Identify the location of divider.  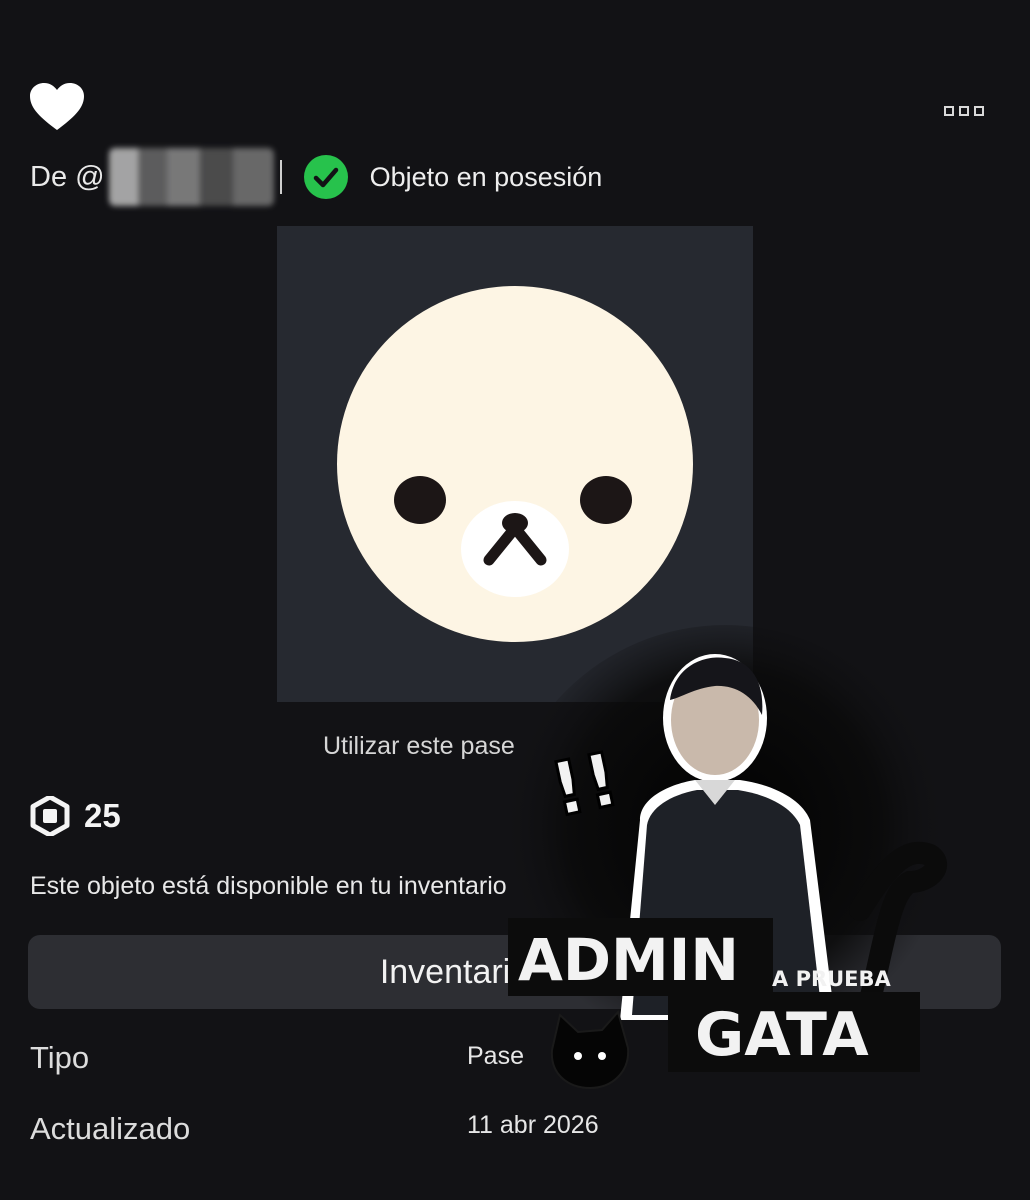
(280, 177).